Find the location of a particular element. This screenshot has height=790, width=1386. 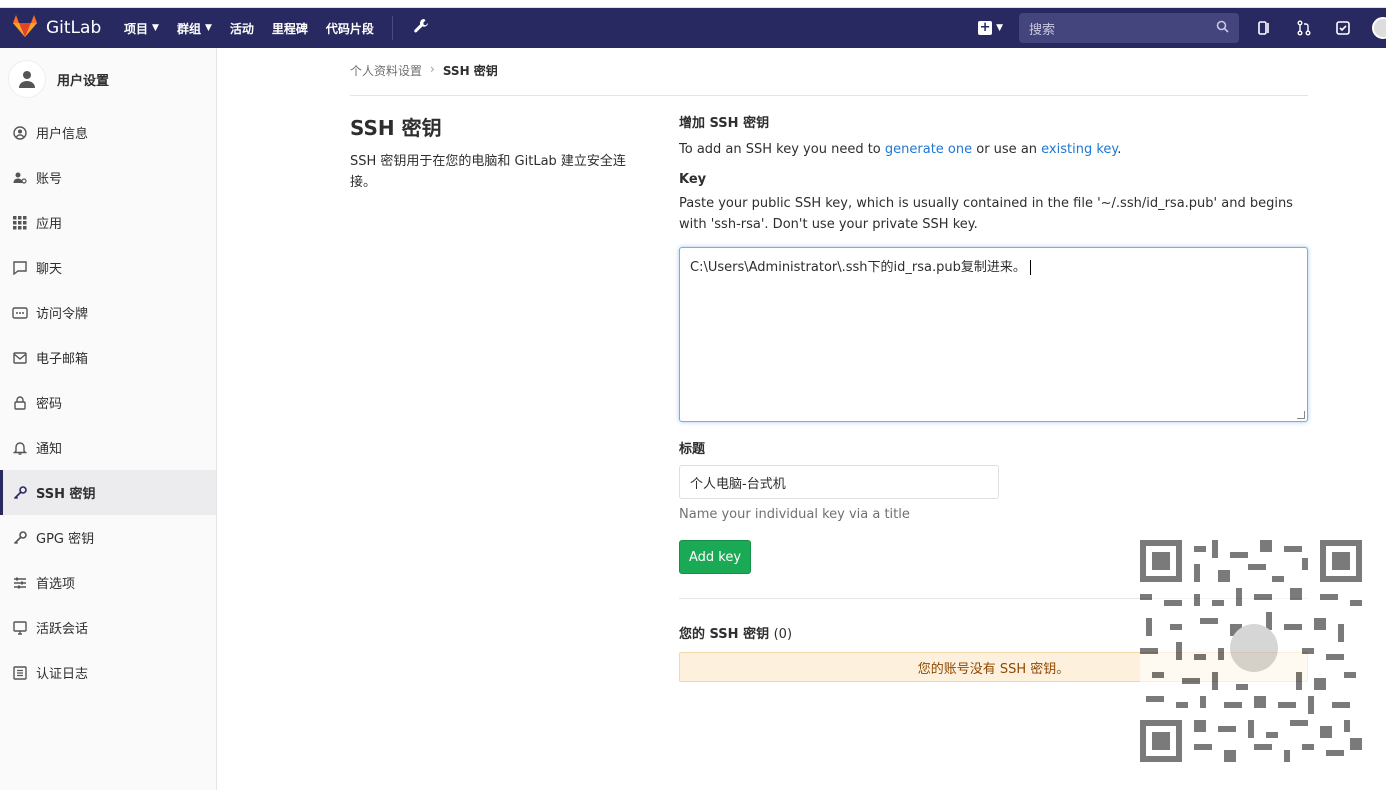

sidebar-item-label: SSH 密钥 is located at coordinates (66, 494).